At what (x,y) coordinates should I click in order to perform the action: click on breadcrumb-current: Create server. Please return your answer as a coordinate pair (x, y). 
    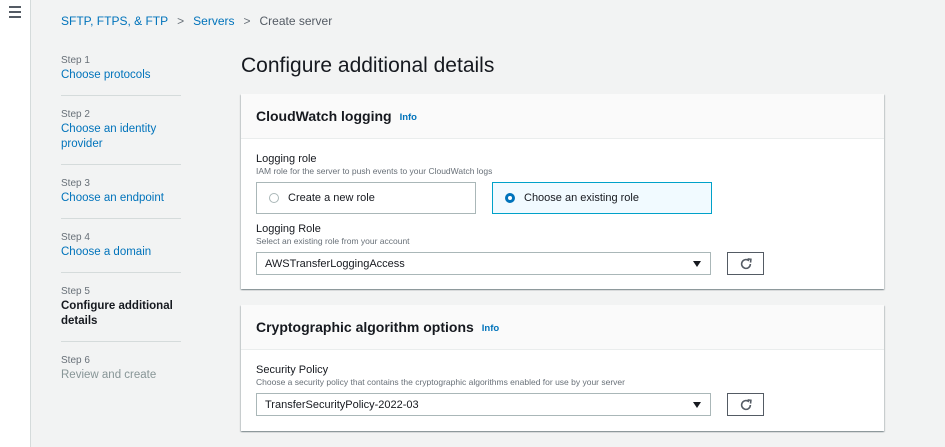
    Looking at the image, I should click on (296, 21).